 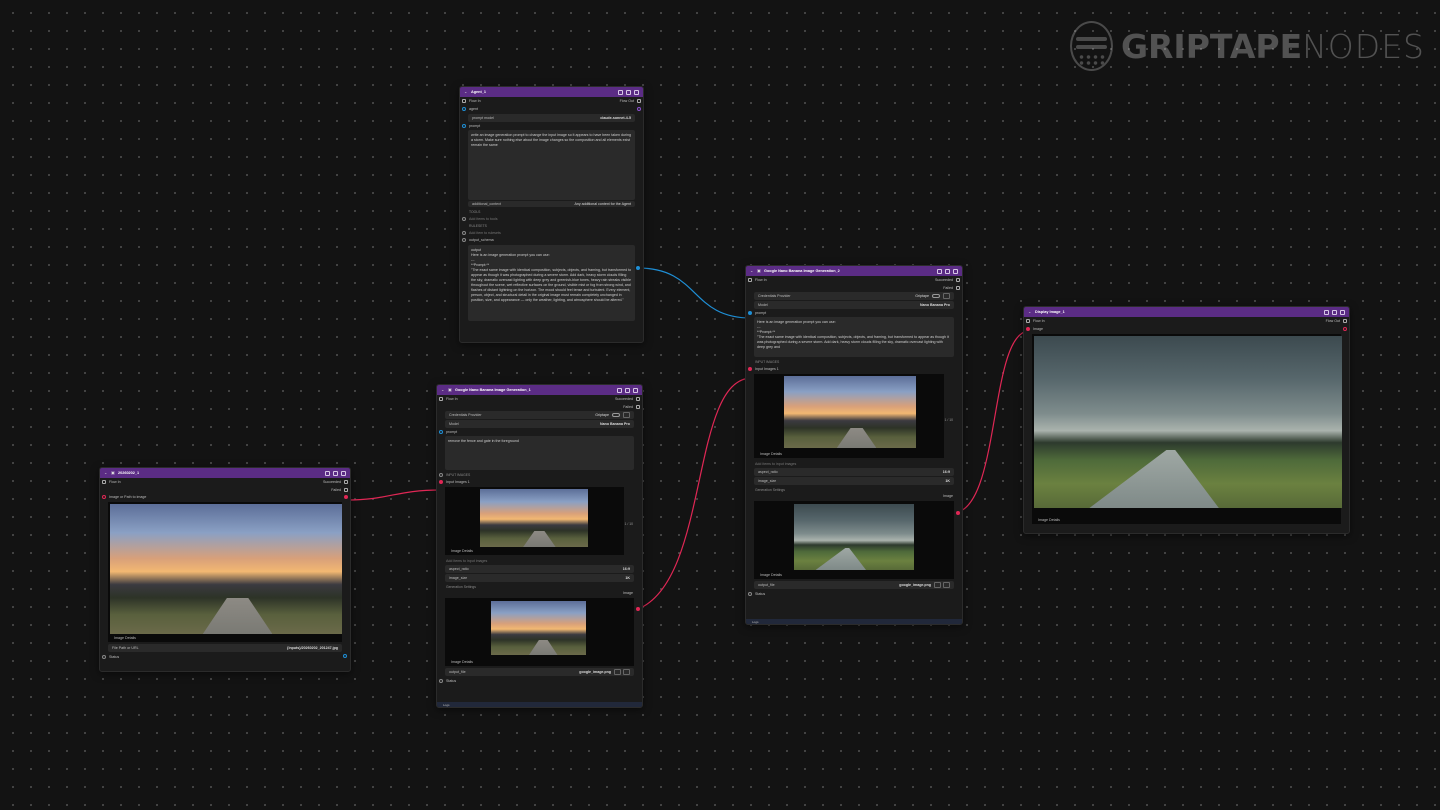 I want to click on image-preview: Image Details, so click(x=225, y=572).